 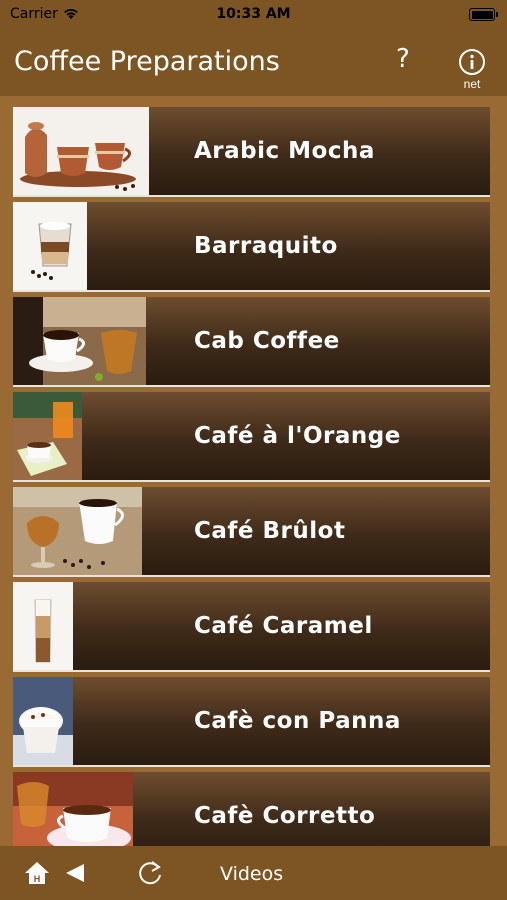 I want to click on clock: 10:33 AM, so click(x=253, y=14).